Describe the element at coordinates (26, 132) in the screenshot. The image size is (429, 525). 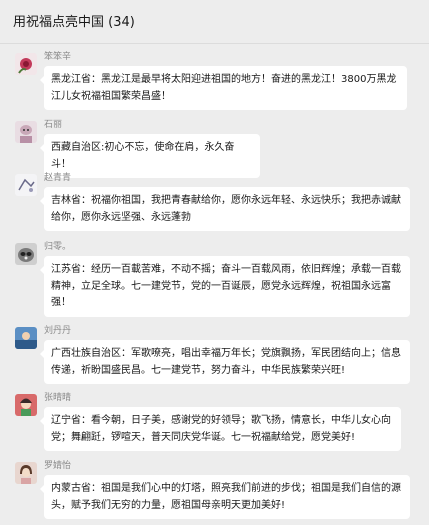
I see `cartoon-avatar-icon` at that location.